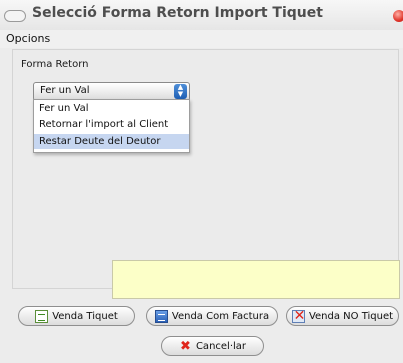 The width and height of the screenshot is (403, 363). I want to click on venda-tiquet-label: Venda Tiquet, so click(85, 316).